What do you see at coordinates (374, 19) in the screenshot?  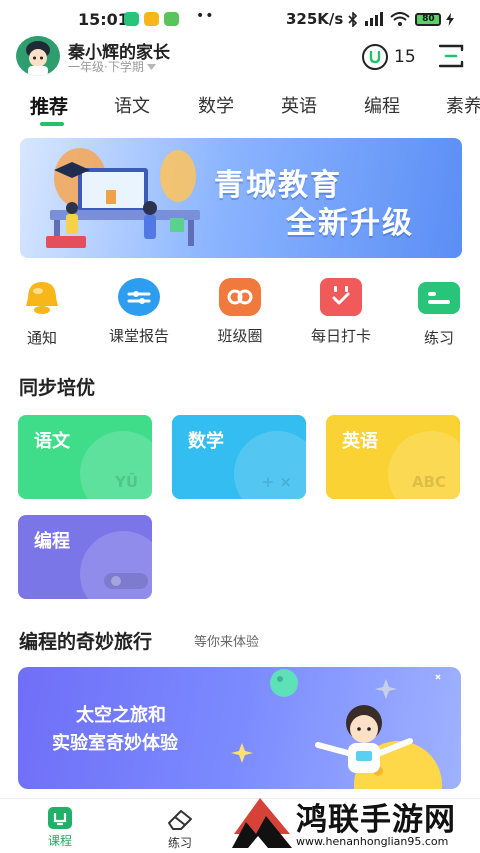 I see `signal-icon` at bounding box center [374, 19].